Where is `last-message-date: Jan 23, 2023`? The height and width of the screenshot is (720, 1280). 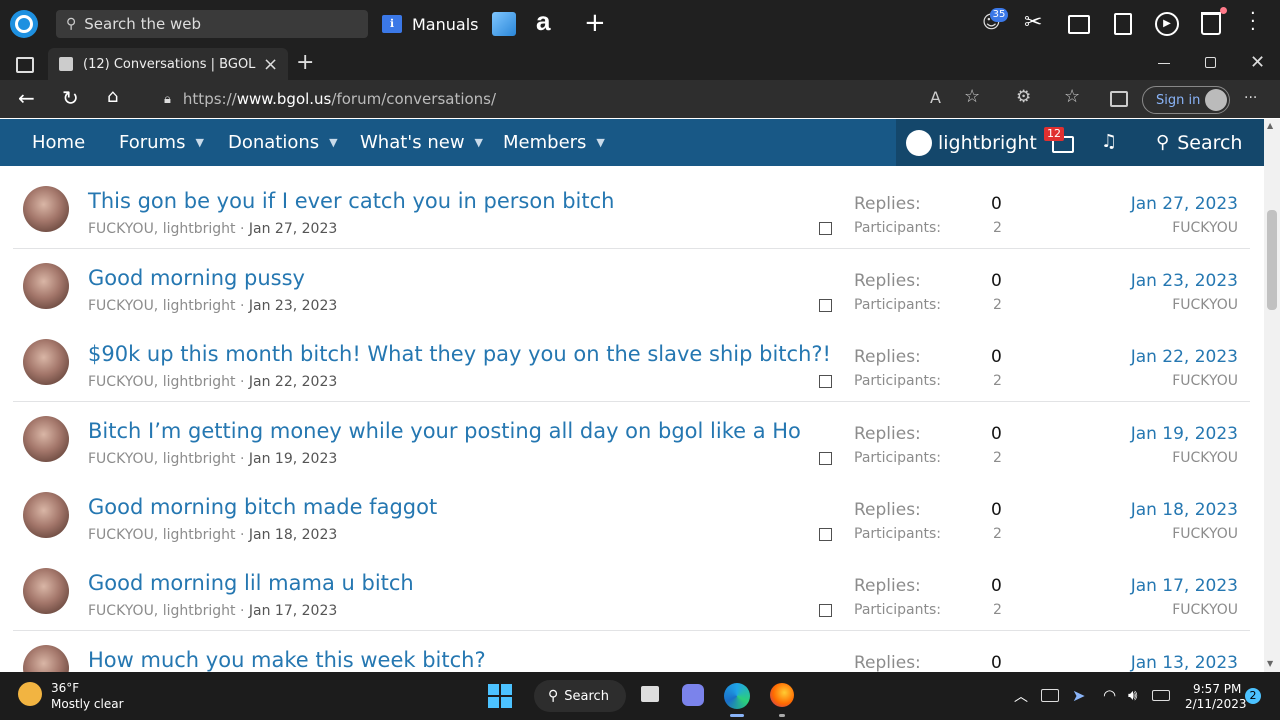
last-message-date: Jan 23, 2023 is located at coordinates (1184, 281).